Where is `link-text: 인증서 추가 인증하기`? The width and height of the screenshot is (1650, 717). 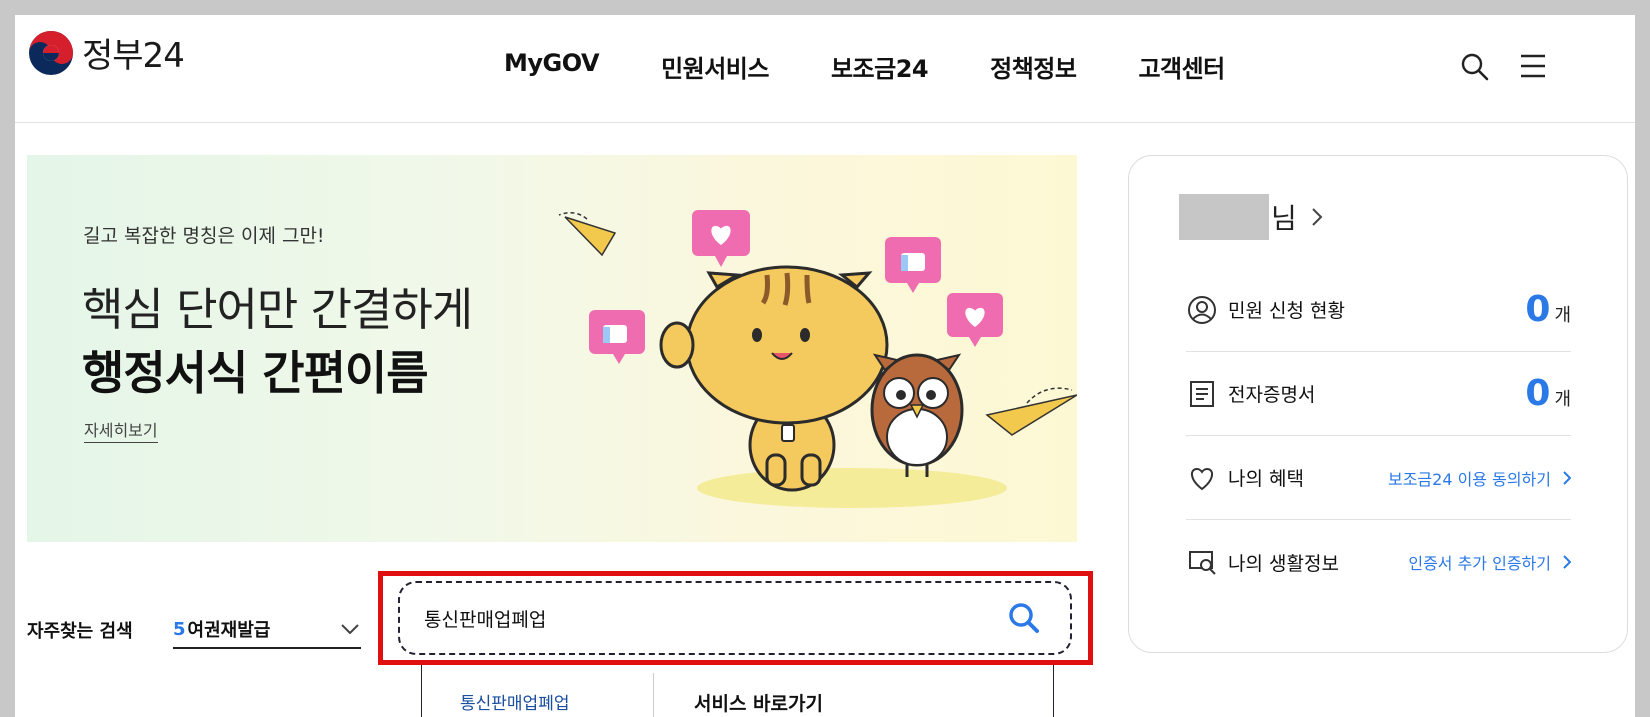 link-text: 인증서 추가 인증하기 is located at coordinates (1479, 563).